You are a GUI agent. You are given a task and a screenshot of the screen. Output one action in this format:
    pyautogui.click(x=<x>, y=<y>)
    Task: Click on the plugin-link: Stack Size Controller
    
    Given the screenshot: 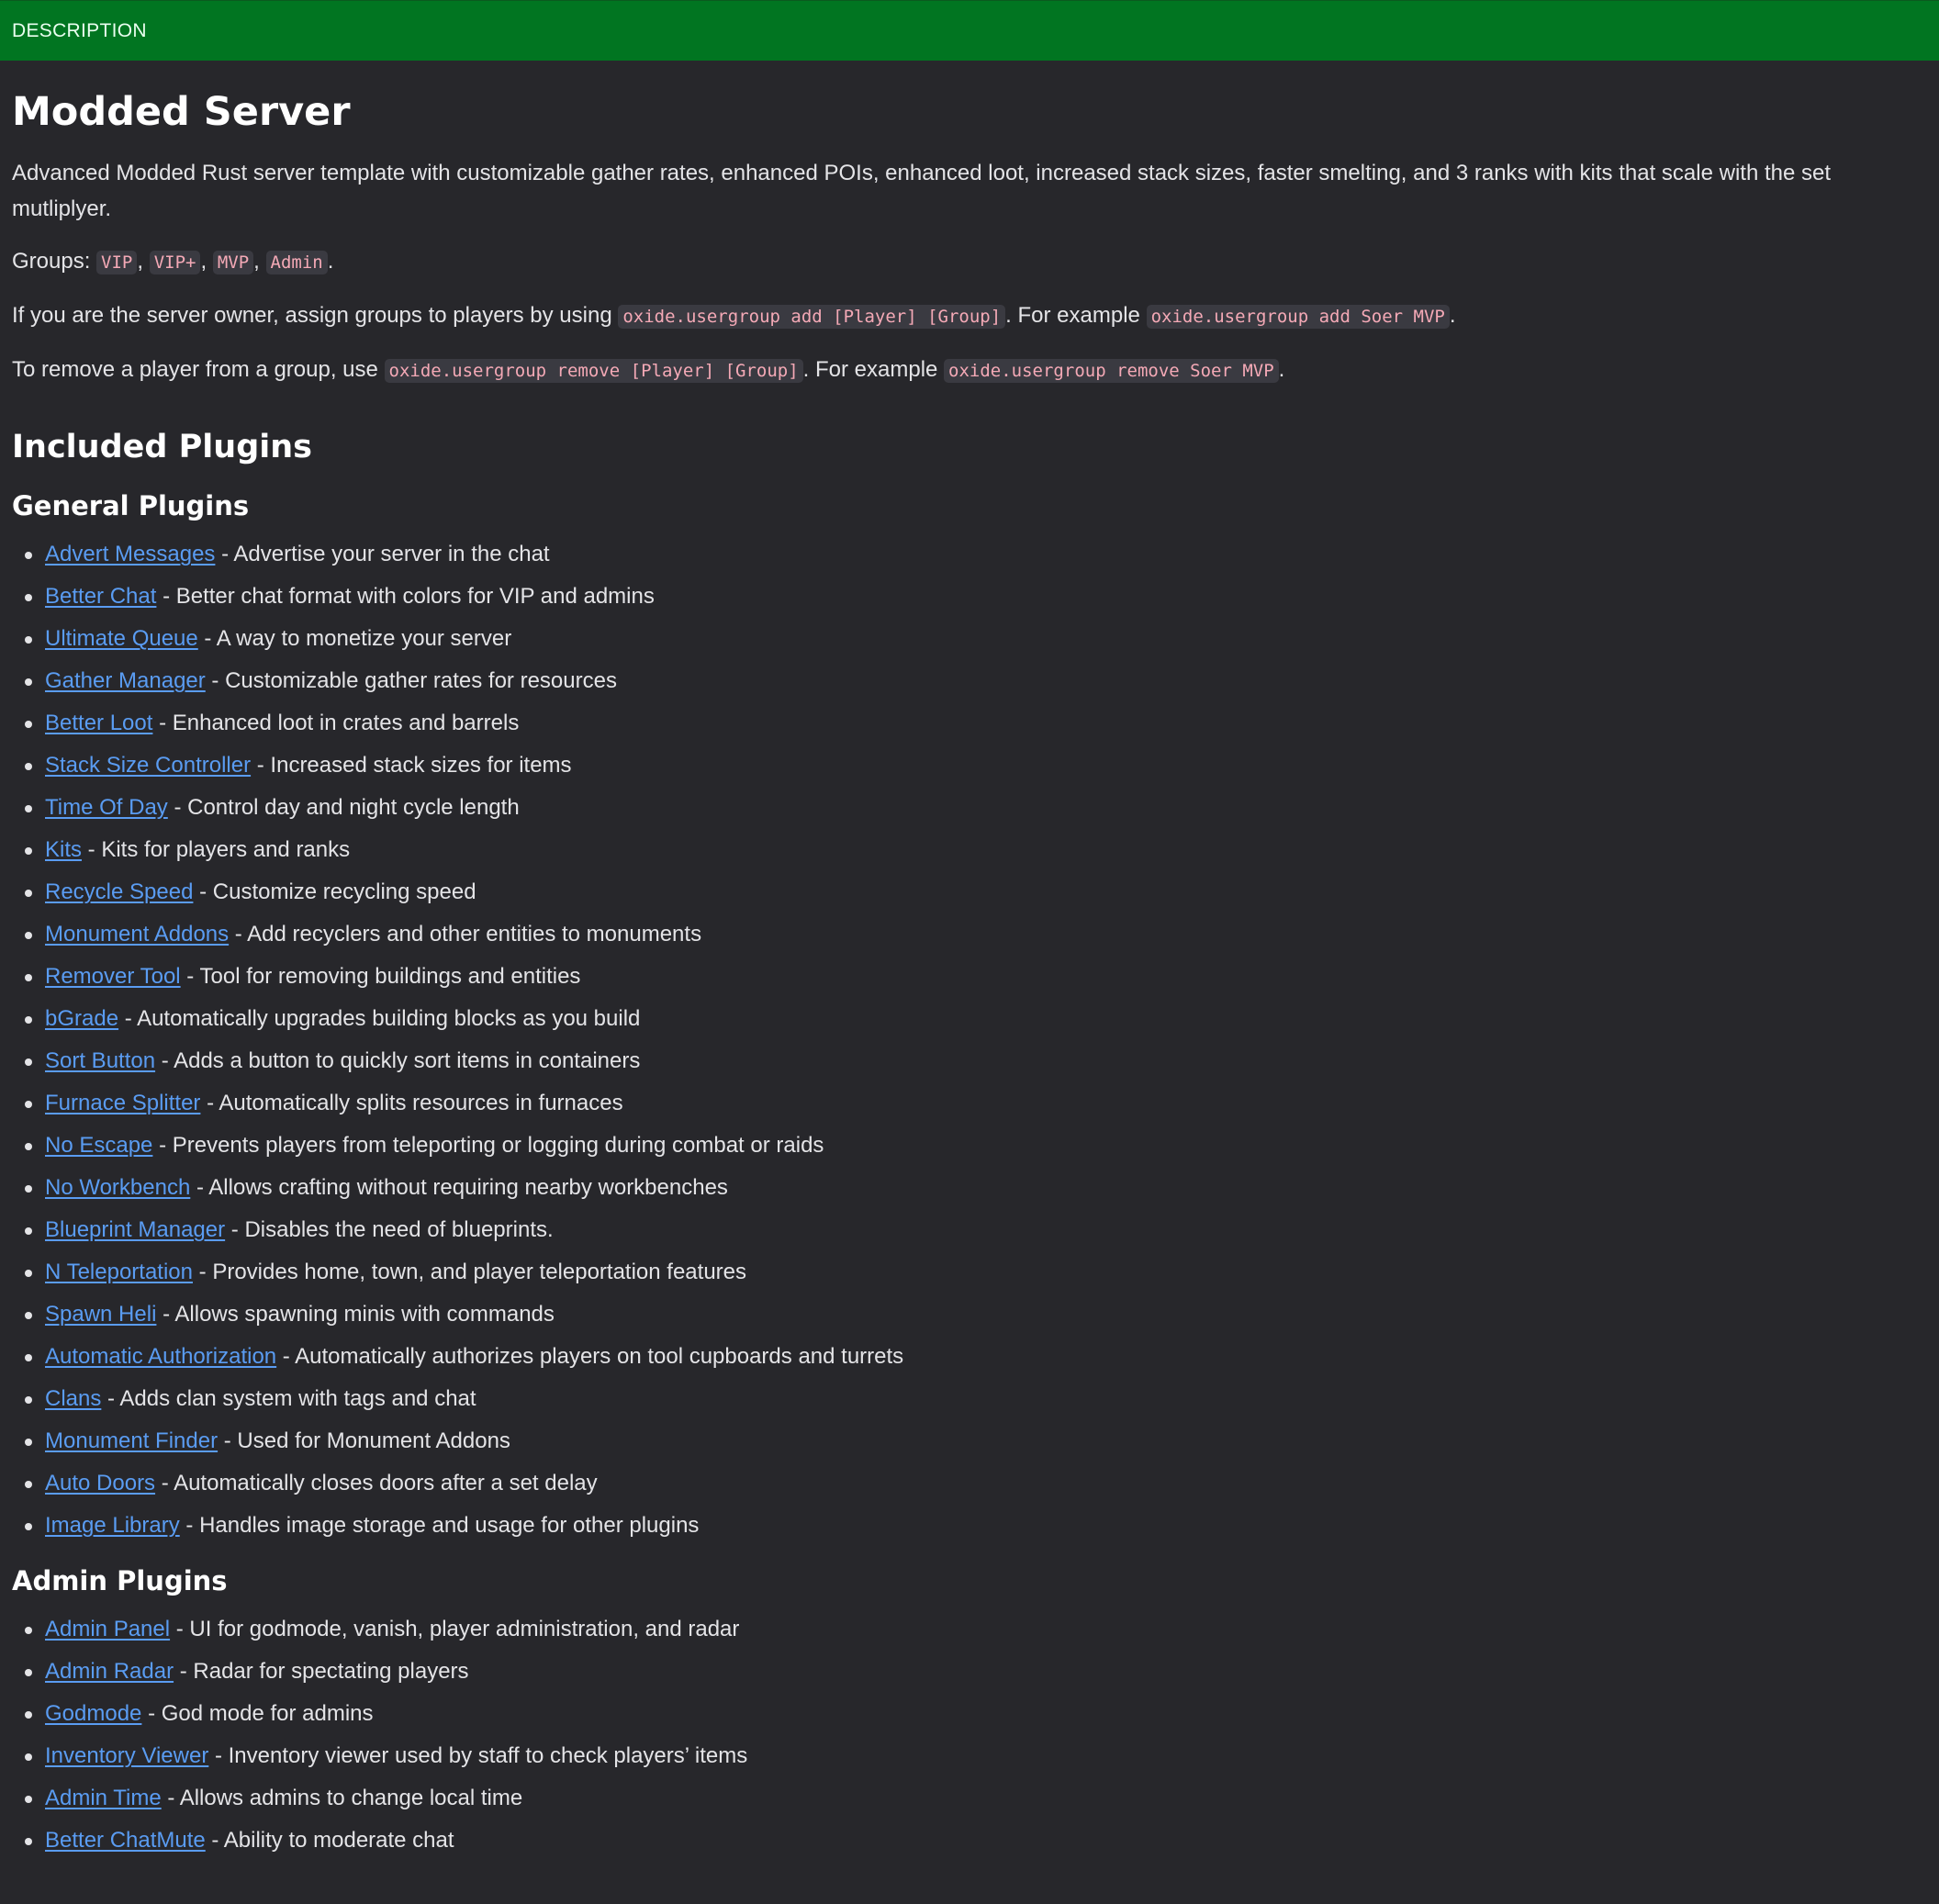 What is the action you would take?
    pyautogui.click(x=148, y=765)
    